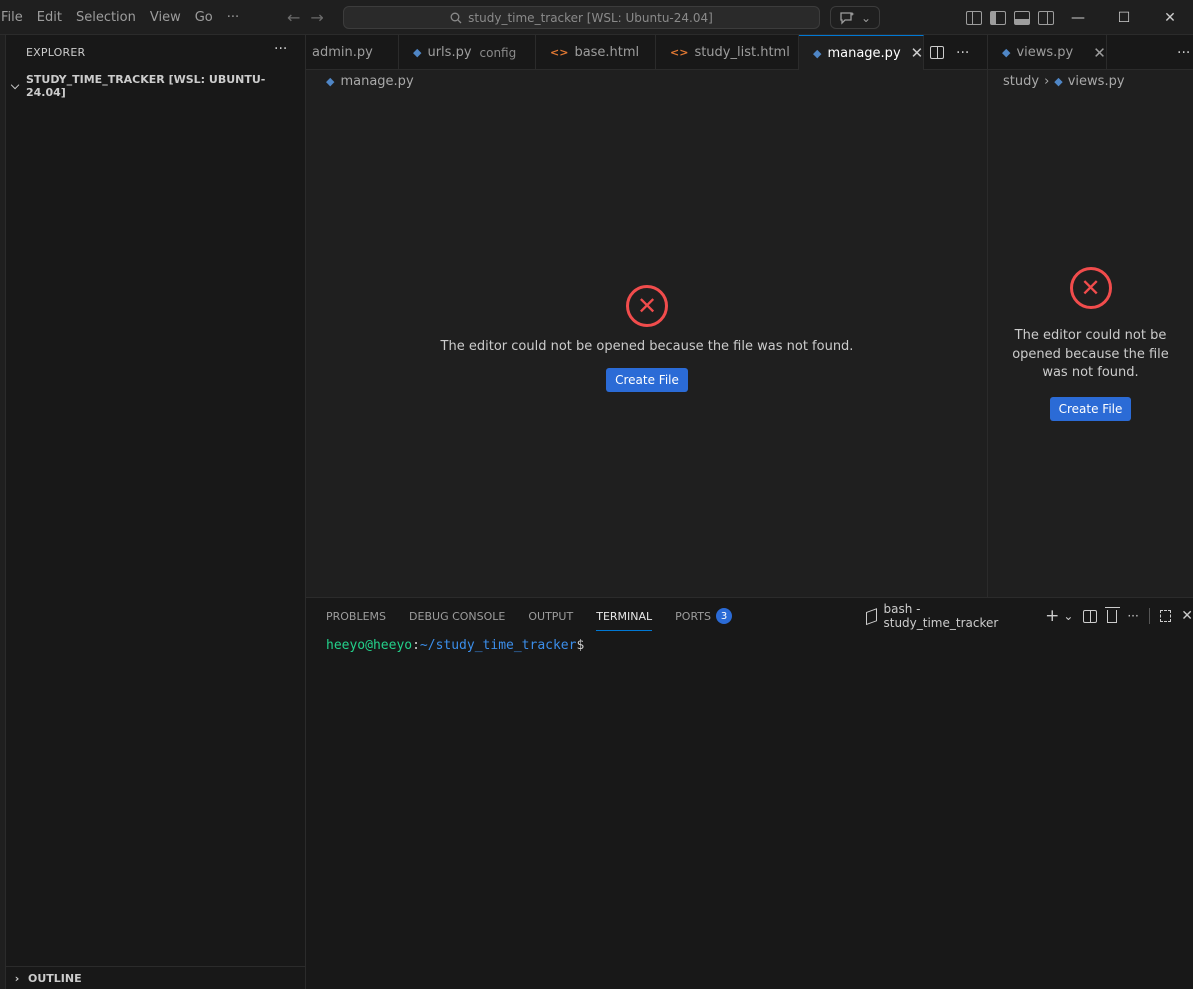 This screenshot has height=989, width=1193. I want to click on tab-base-html: <> base.html, so click(596, 52).